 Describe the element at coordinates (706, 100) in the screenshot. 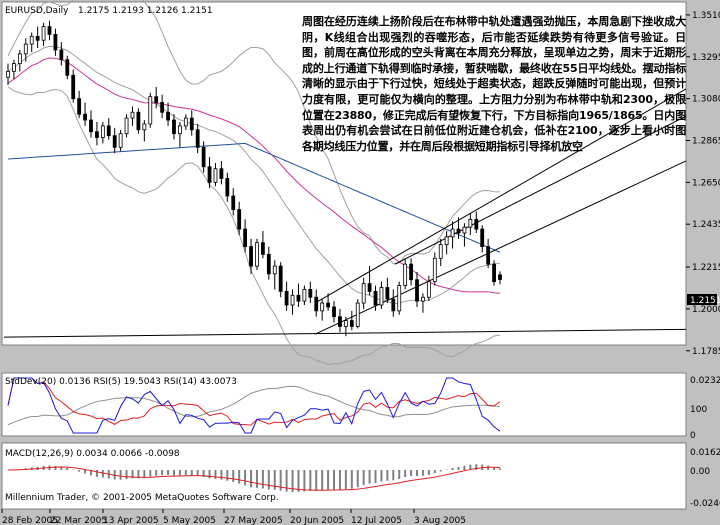

I see `price-tick-label: 1.3080` at that location.